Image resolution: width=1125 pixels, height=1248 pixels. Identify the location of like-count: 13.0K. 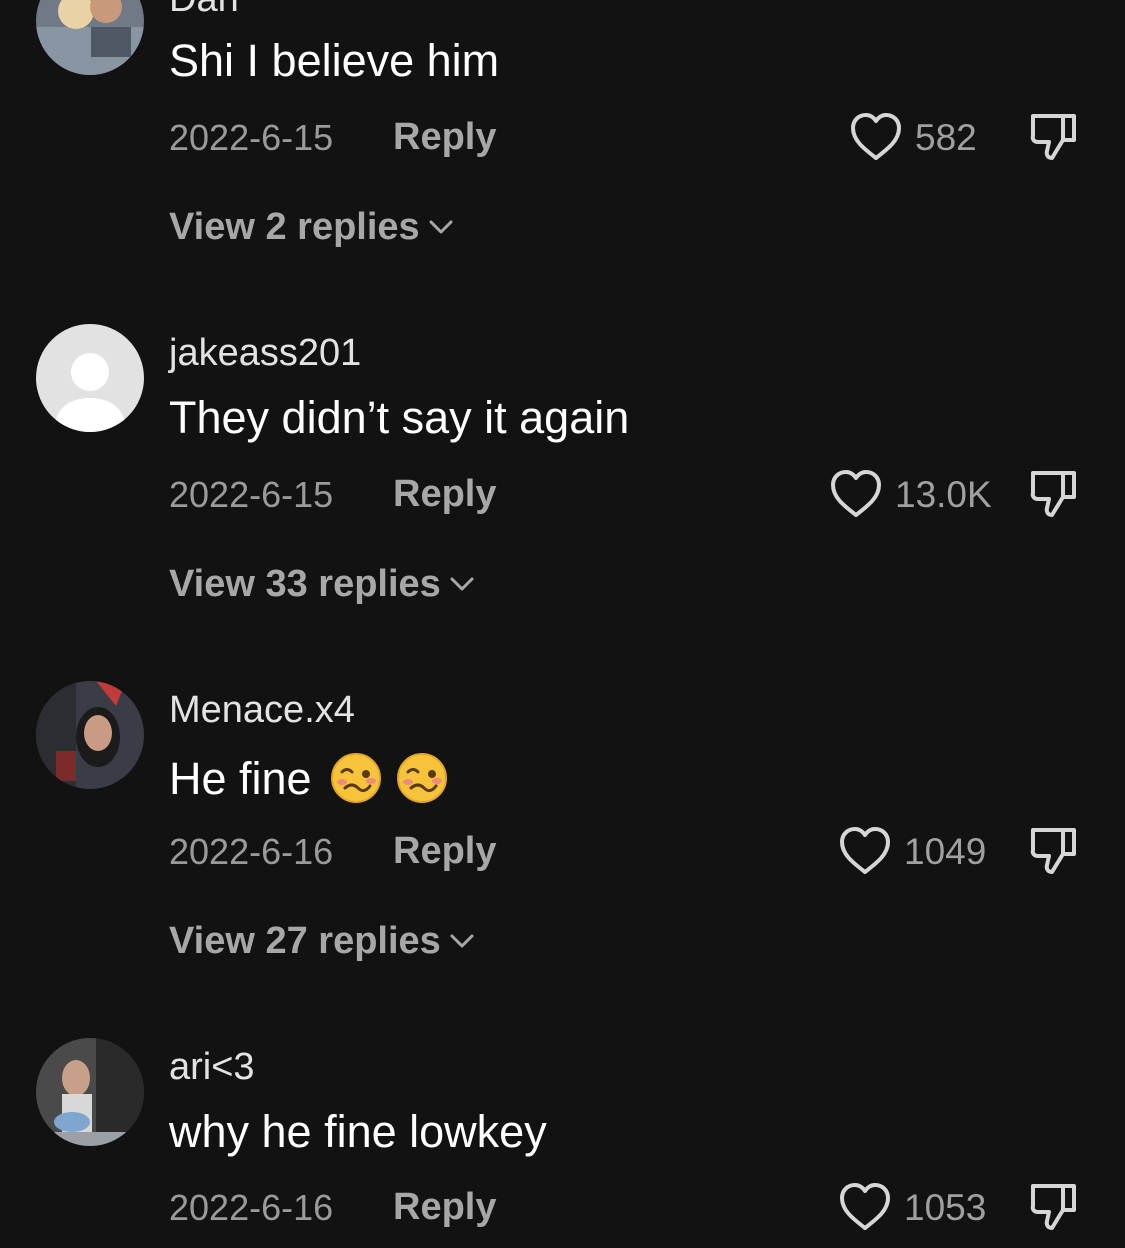
(943, 494).